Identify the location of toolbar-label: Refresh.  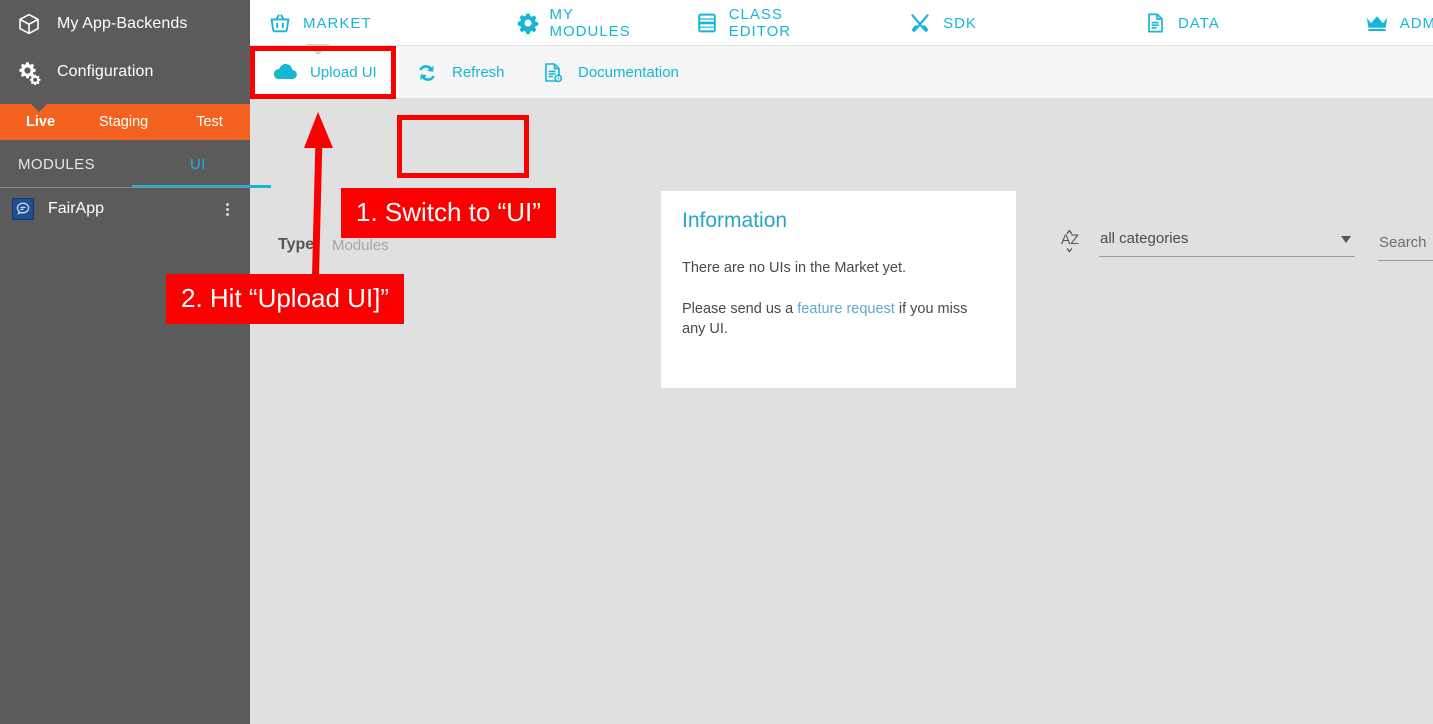
(478, 72).